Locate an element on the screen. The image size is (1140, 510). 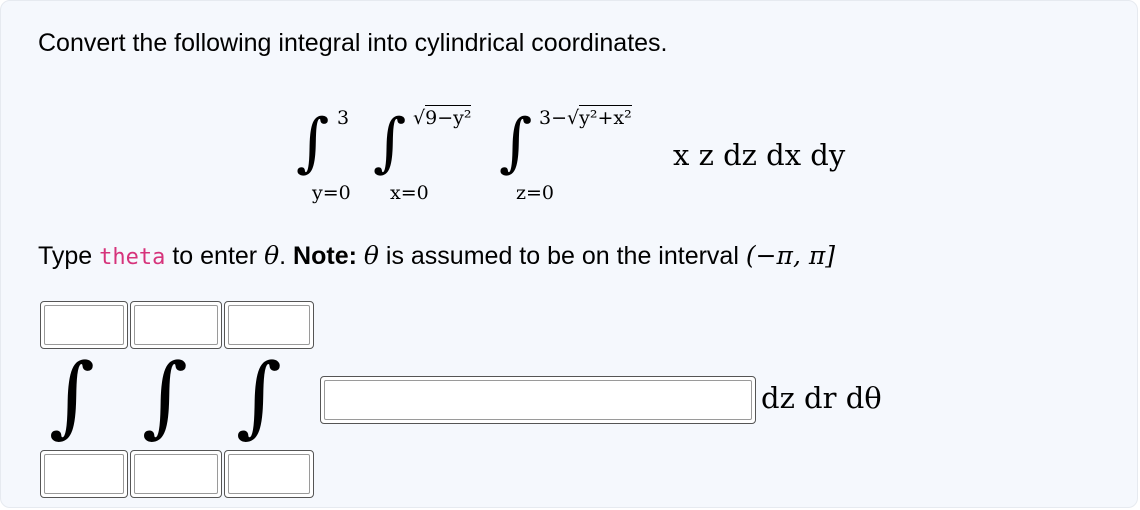
inner-upper-limit-input is located at coordinates (269, 325).